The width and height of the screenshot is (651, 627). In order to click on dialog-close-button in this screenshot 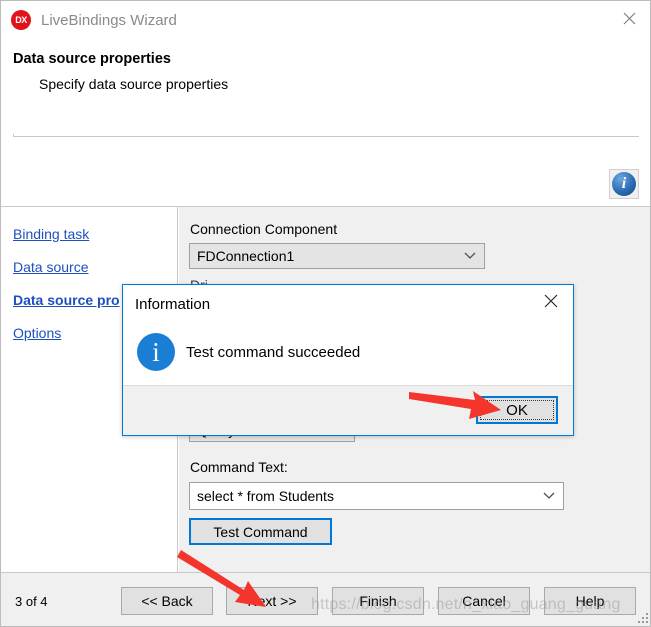, I will do `click(551, 301)`.